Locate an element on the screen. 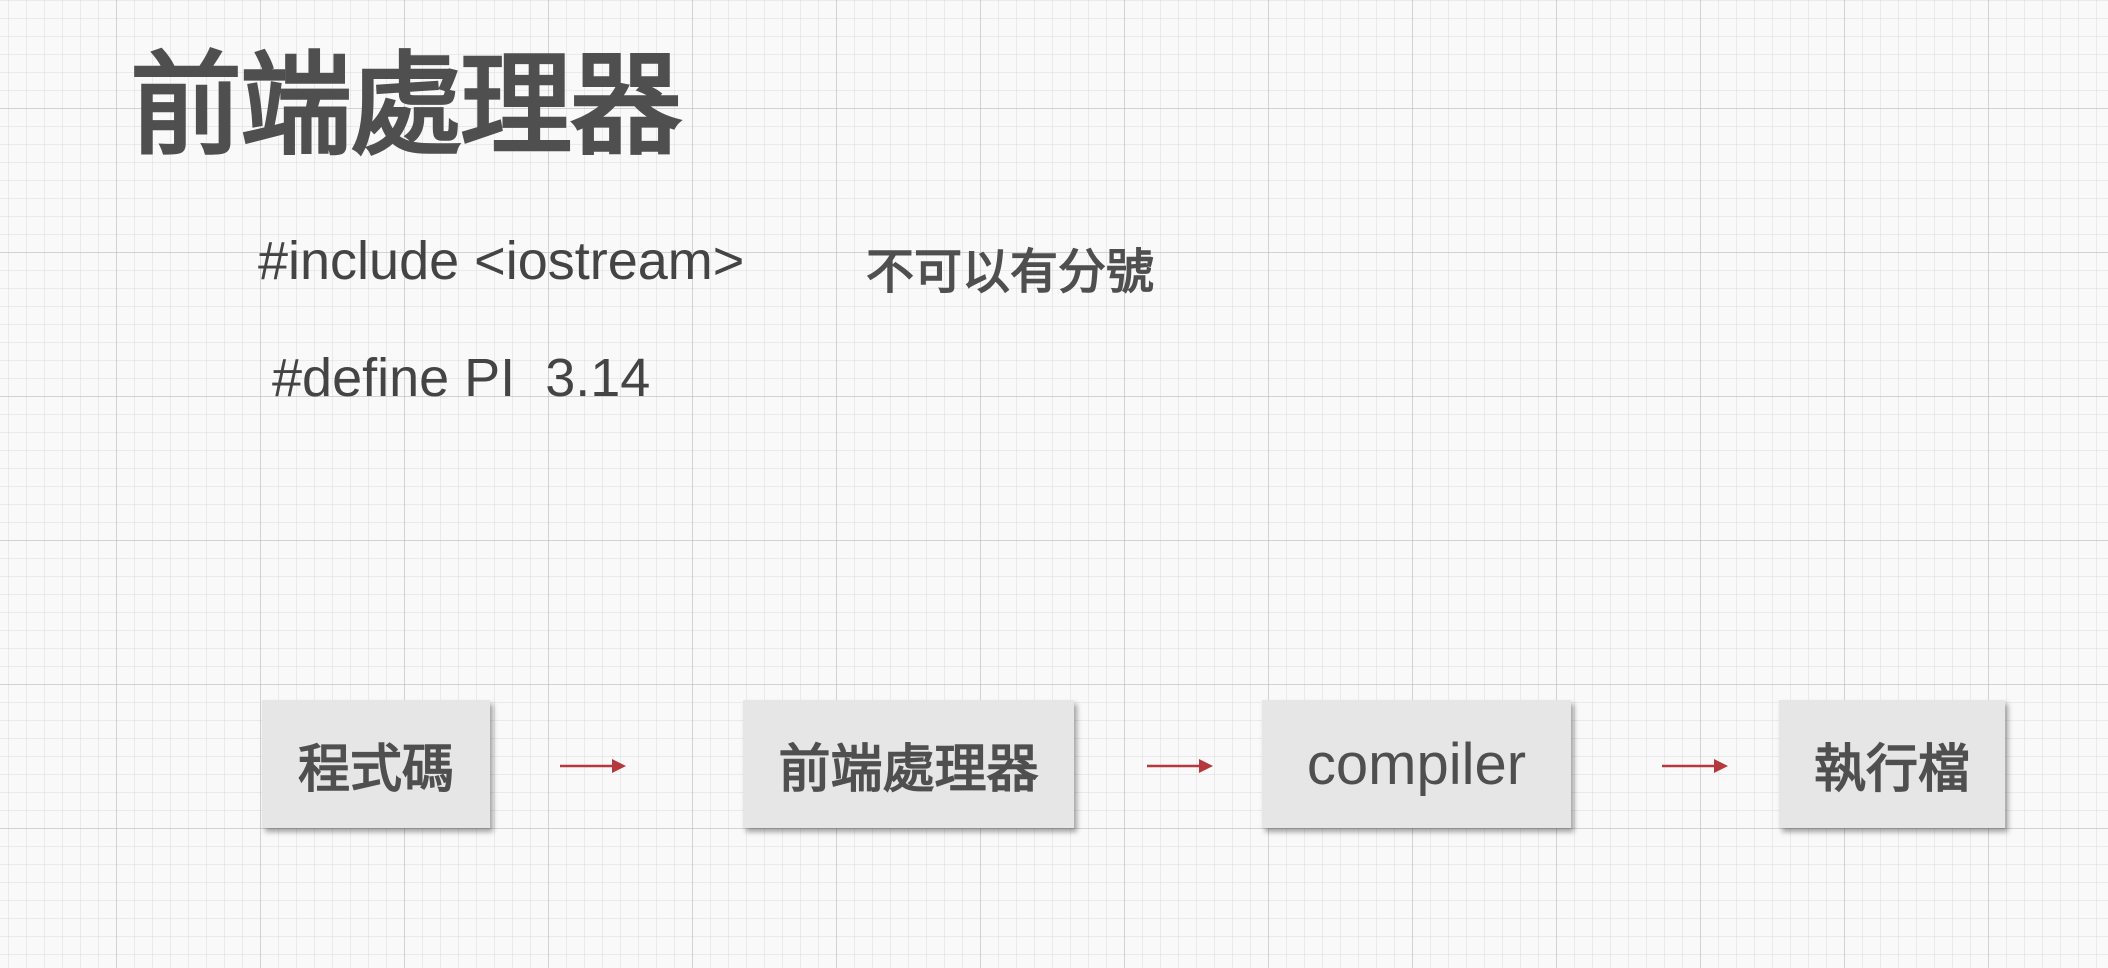 The width and height of the screenshot is (2108, 968). flow-step-executable: 執行檔 is located at coordinates (1892, 764).